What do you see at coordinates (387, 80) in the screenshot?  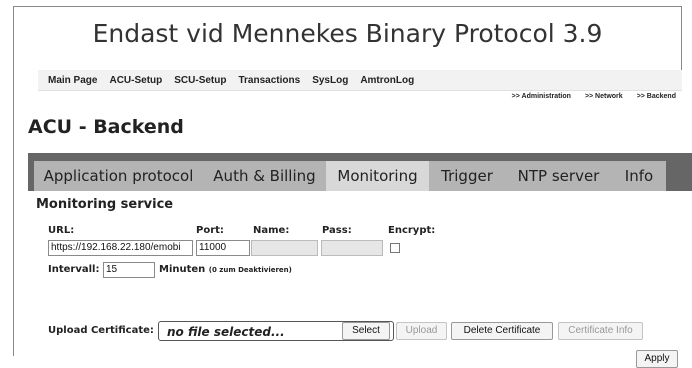 I see `menu-amtronlog: AmtronLog` at bounding box center [387, 80].